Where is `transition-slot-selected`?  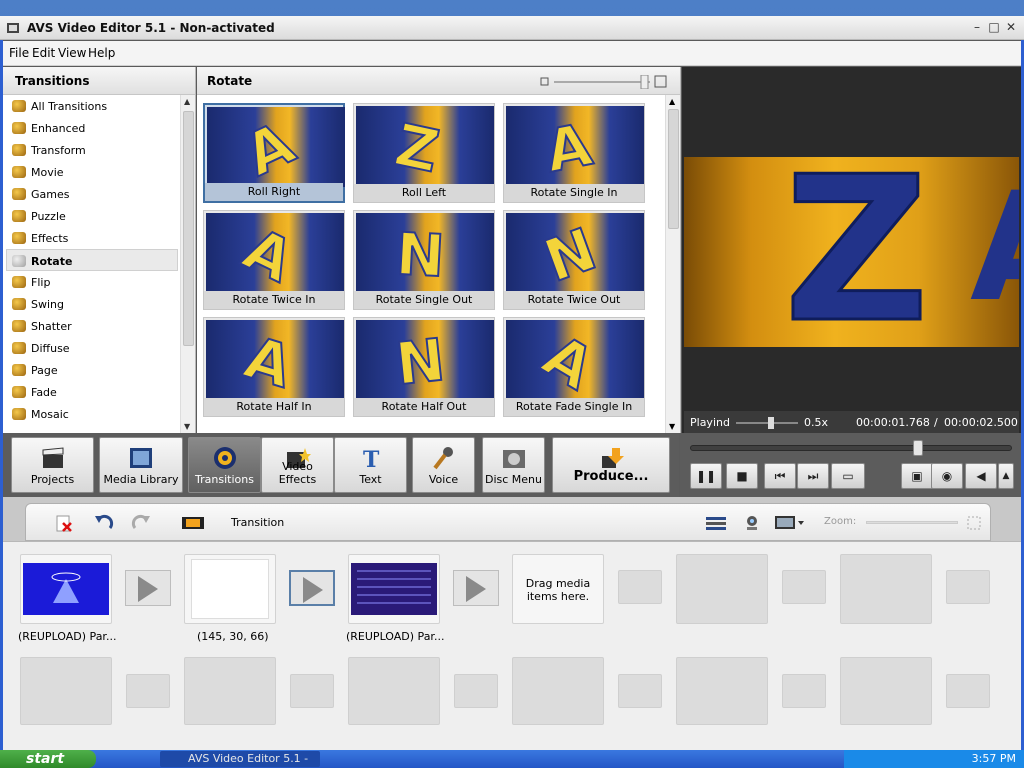 transition-slot-selected is located at coordinates (312, 588).